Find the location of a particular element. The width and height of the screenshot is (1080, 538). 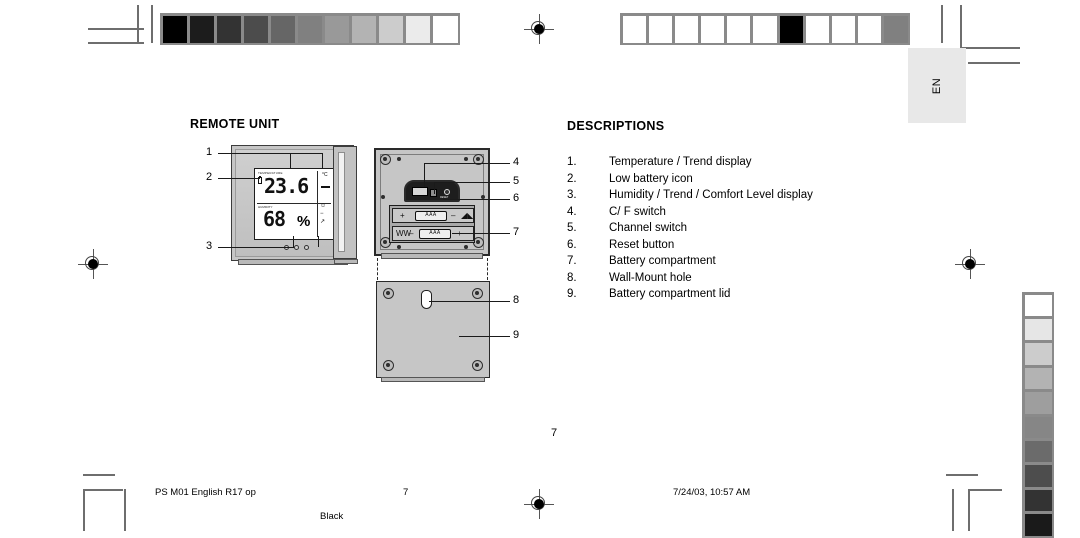

description-item-number: 1. is located at coordinates (572, 162).